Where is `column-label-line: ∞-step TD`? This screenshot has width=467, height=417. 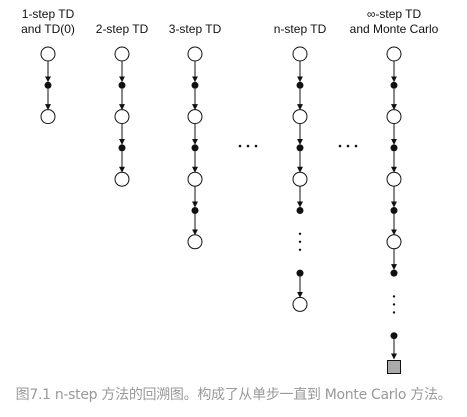
column-label-line: ∞-step TD is located at coordinates (394, 14).